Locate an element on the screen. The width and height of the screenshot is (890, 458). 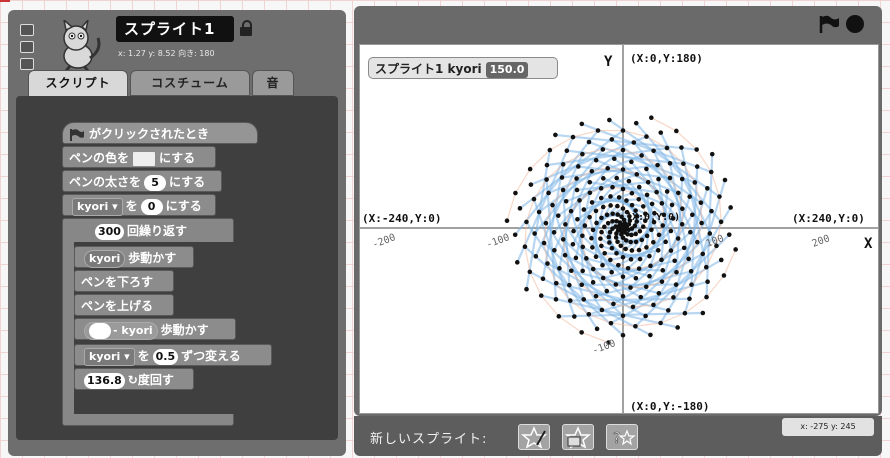
choose-sprite-file-button is located at coordinates (578, 437).